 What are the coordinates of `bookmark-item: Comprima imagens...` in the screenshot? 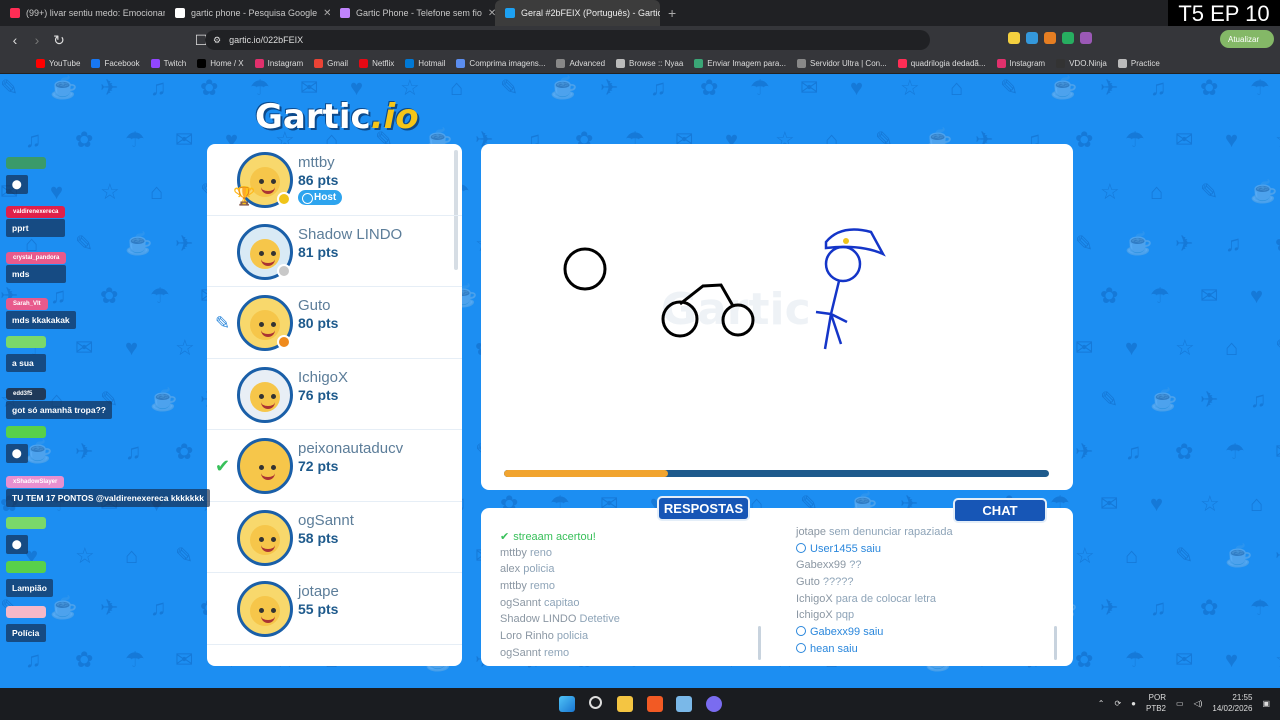 It's located at (500, 63).